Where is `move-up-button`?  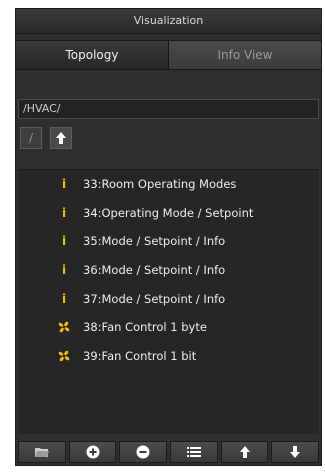
move-up-button is located at coordinates (244, 452).